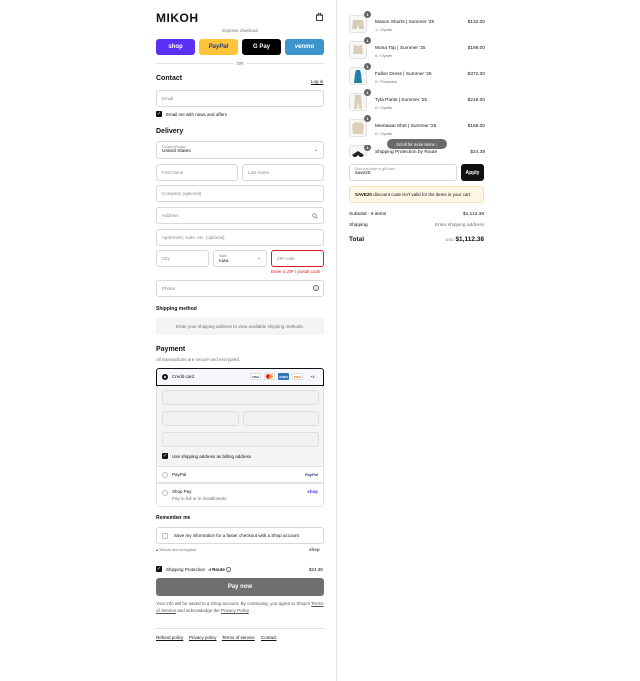 The height and width of the screenshot is (681, 640). Describe the element at coordinates (473, 214) in the screenshot. I see `subtotal-value: $1,112.38` at that location.